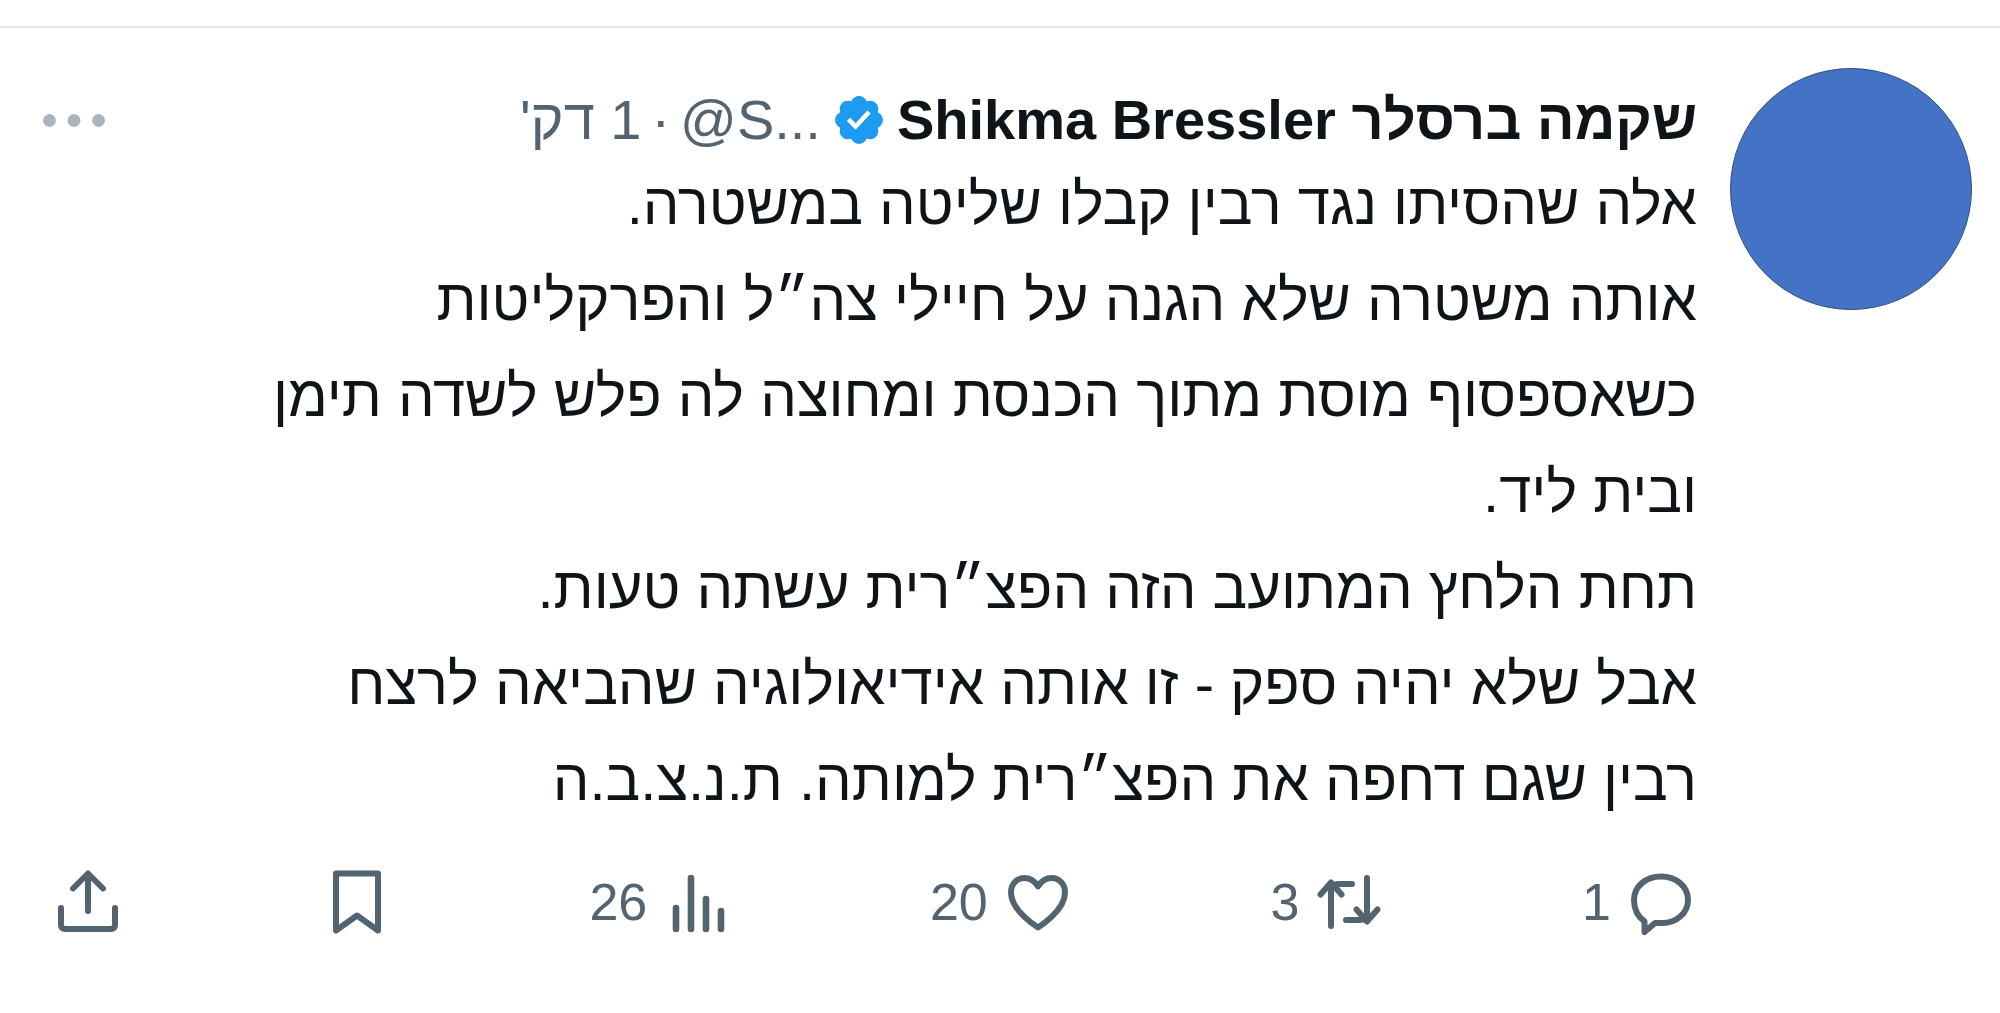 The width and height of the screenshot is (2000, 1013). I want to click on action-count: 1, so click(1596, 902).